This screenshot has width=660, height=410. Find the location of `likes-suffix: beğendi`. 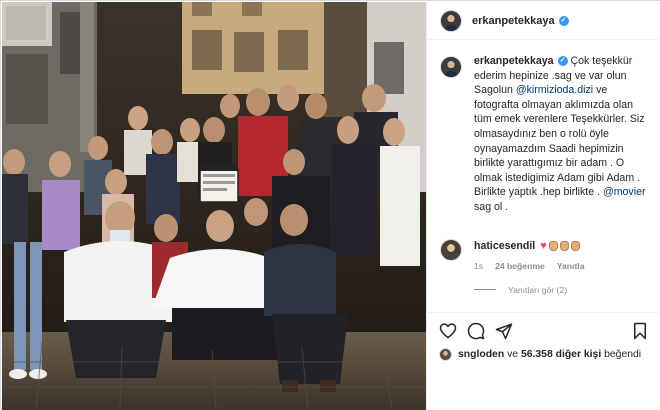

likes-suffix: beğendi is located at coordinates (621, 354).